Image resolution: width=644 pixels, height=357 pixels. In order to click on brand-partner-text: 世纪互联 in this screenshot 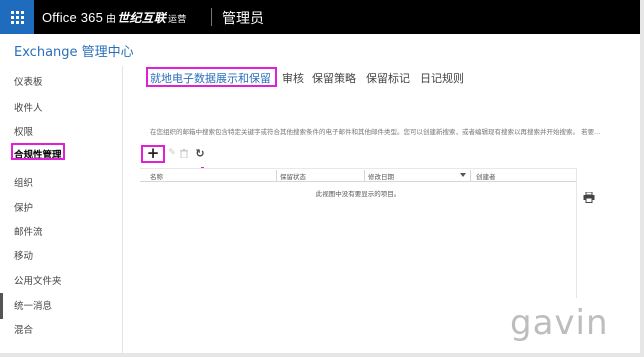, I will do `click(142, 18)`.